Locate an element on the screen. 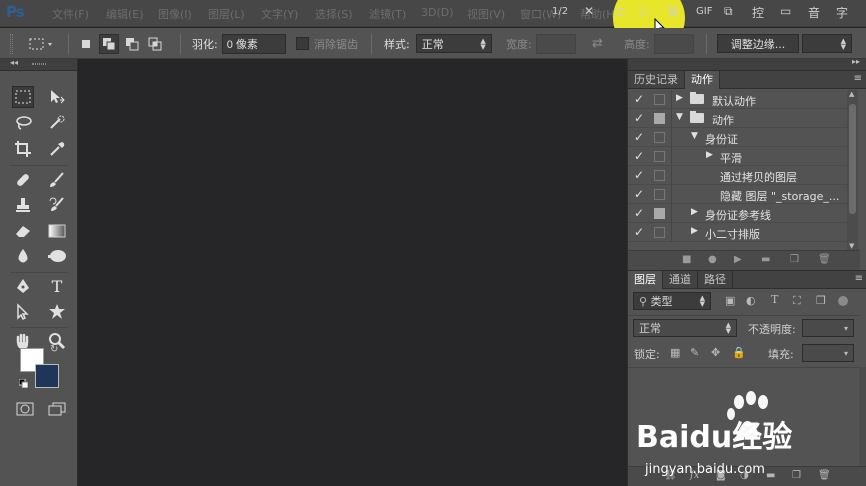 This screenshot has width=866, height=486. gradient-tool is located at coordinates (57, 231).